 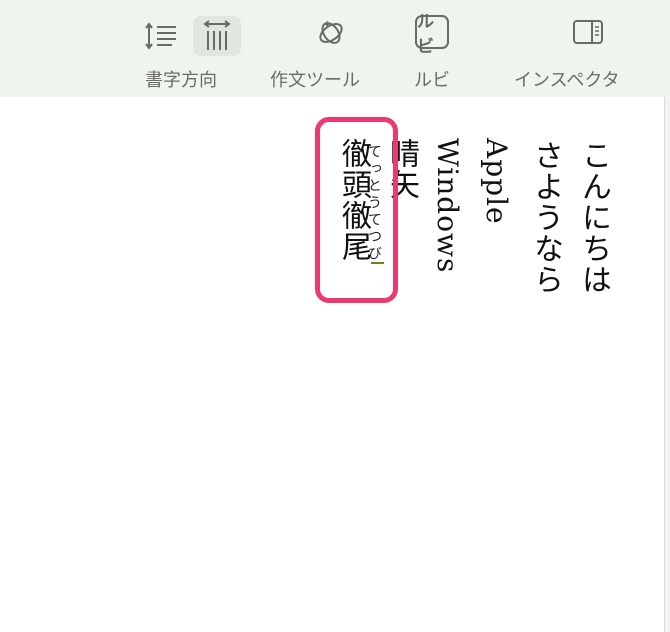 What do you see at coordinates (567, 53) in the screenshot?
I see `inspector-button: インスペクタ` at bounding box center [567, 53].